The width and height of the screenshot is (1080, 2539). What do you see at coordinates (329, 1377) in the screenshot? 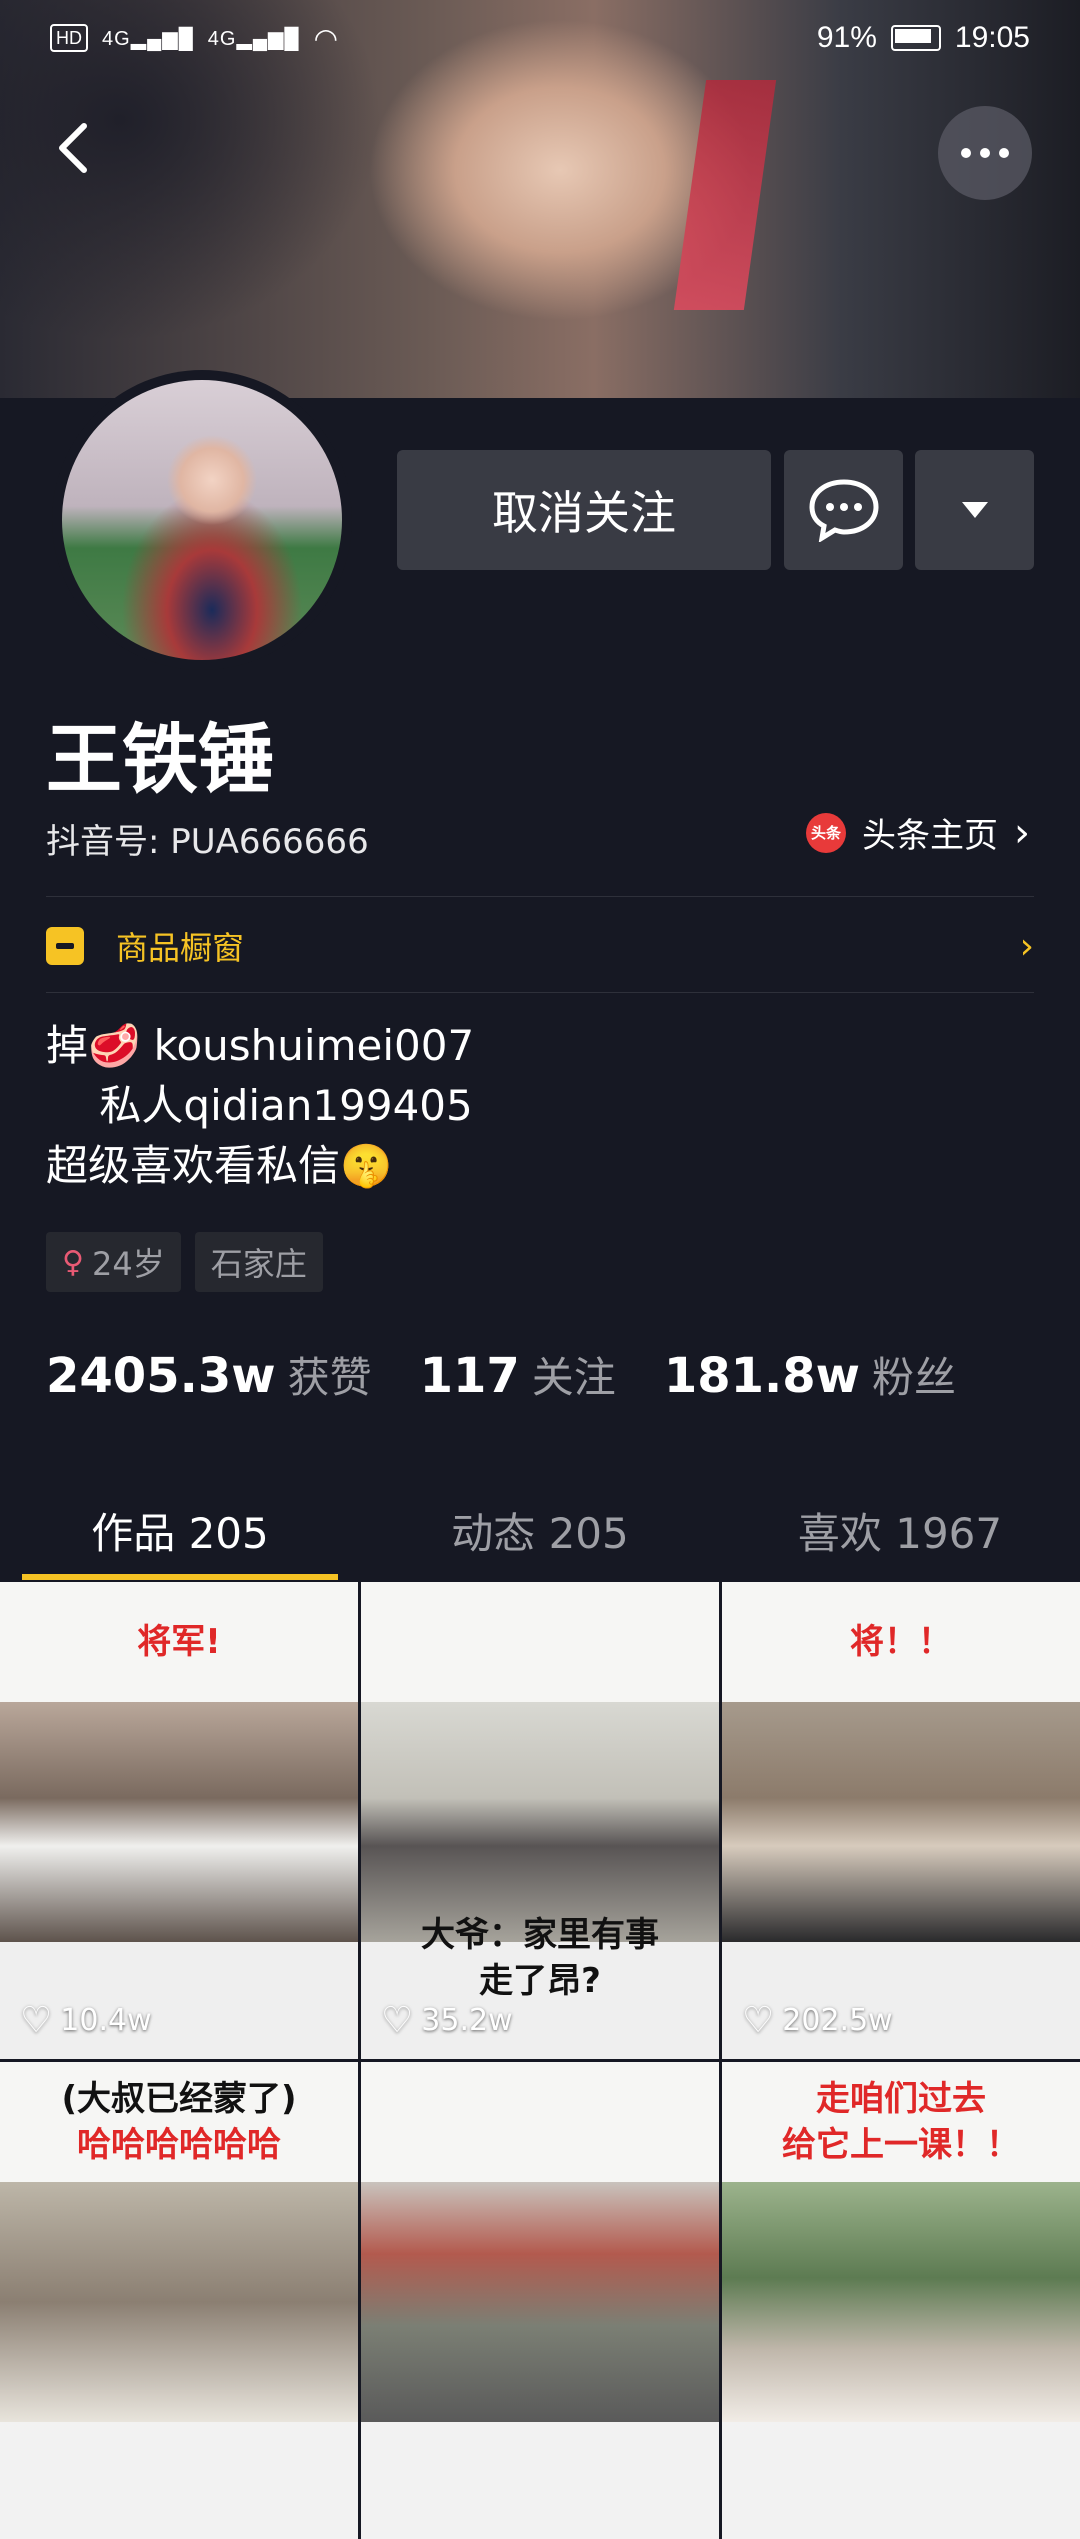
I see `likes-label: 获赞` at bounding box center [329, 1377].